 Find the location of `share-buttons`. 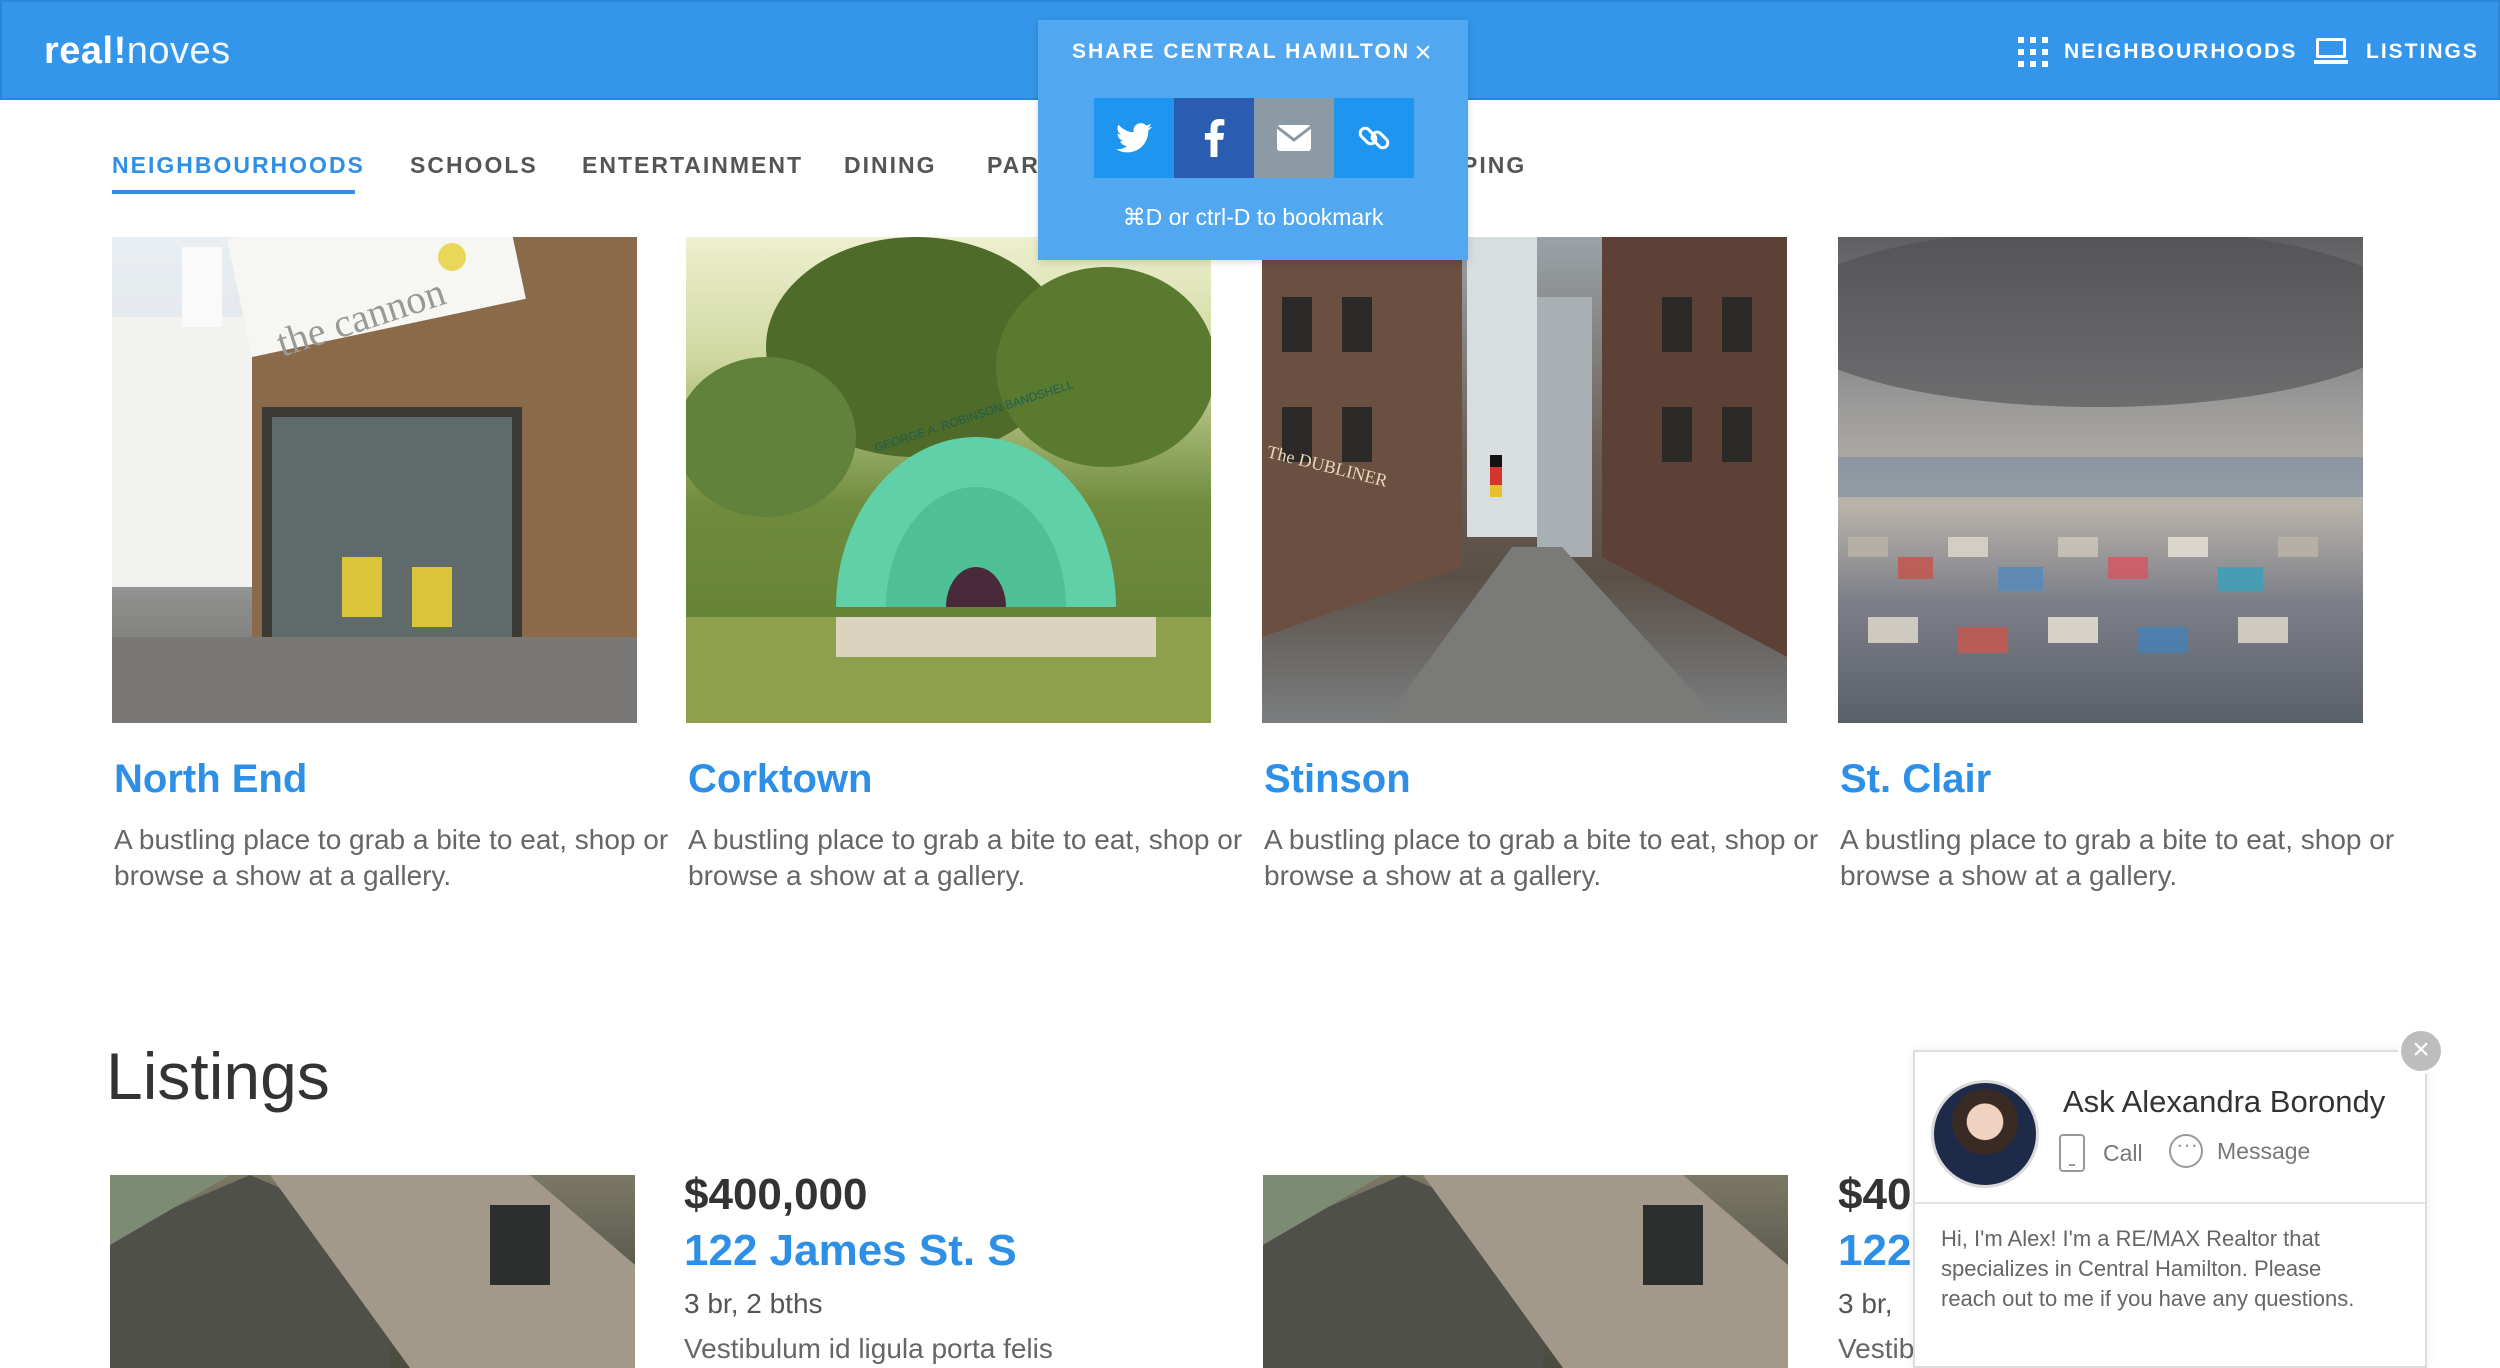

share-buttons is located at coordinates (1254, 138).